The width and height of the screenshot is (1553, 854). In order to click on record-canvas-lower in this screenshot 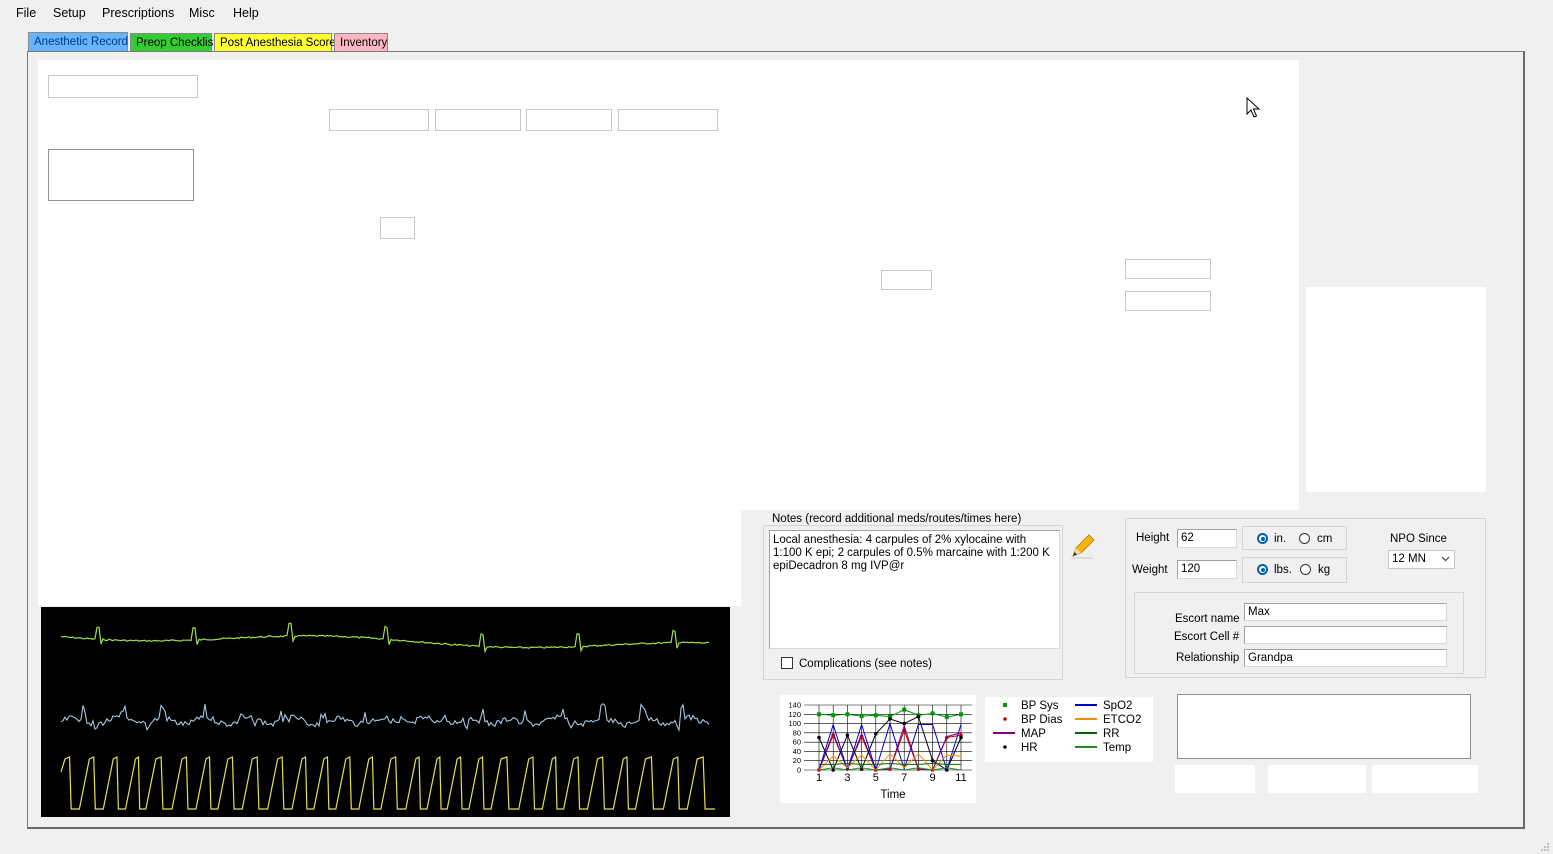, I will do `click(389, 508)`.